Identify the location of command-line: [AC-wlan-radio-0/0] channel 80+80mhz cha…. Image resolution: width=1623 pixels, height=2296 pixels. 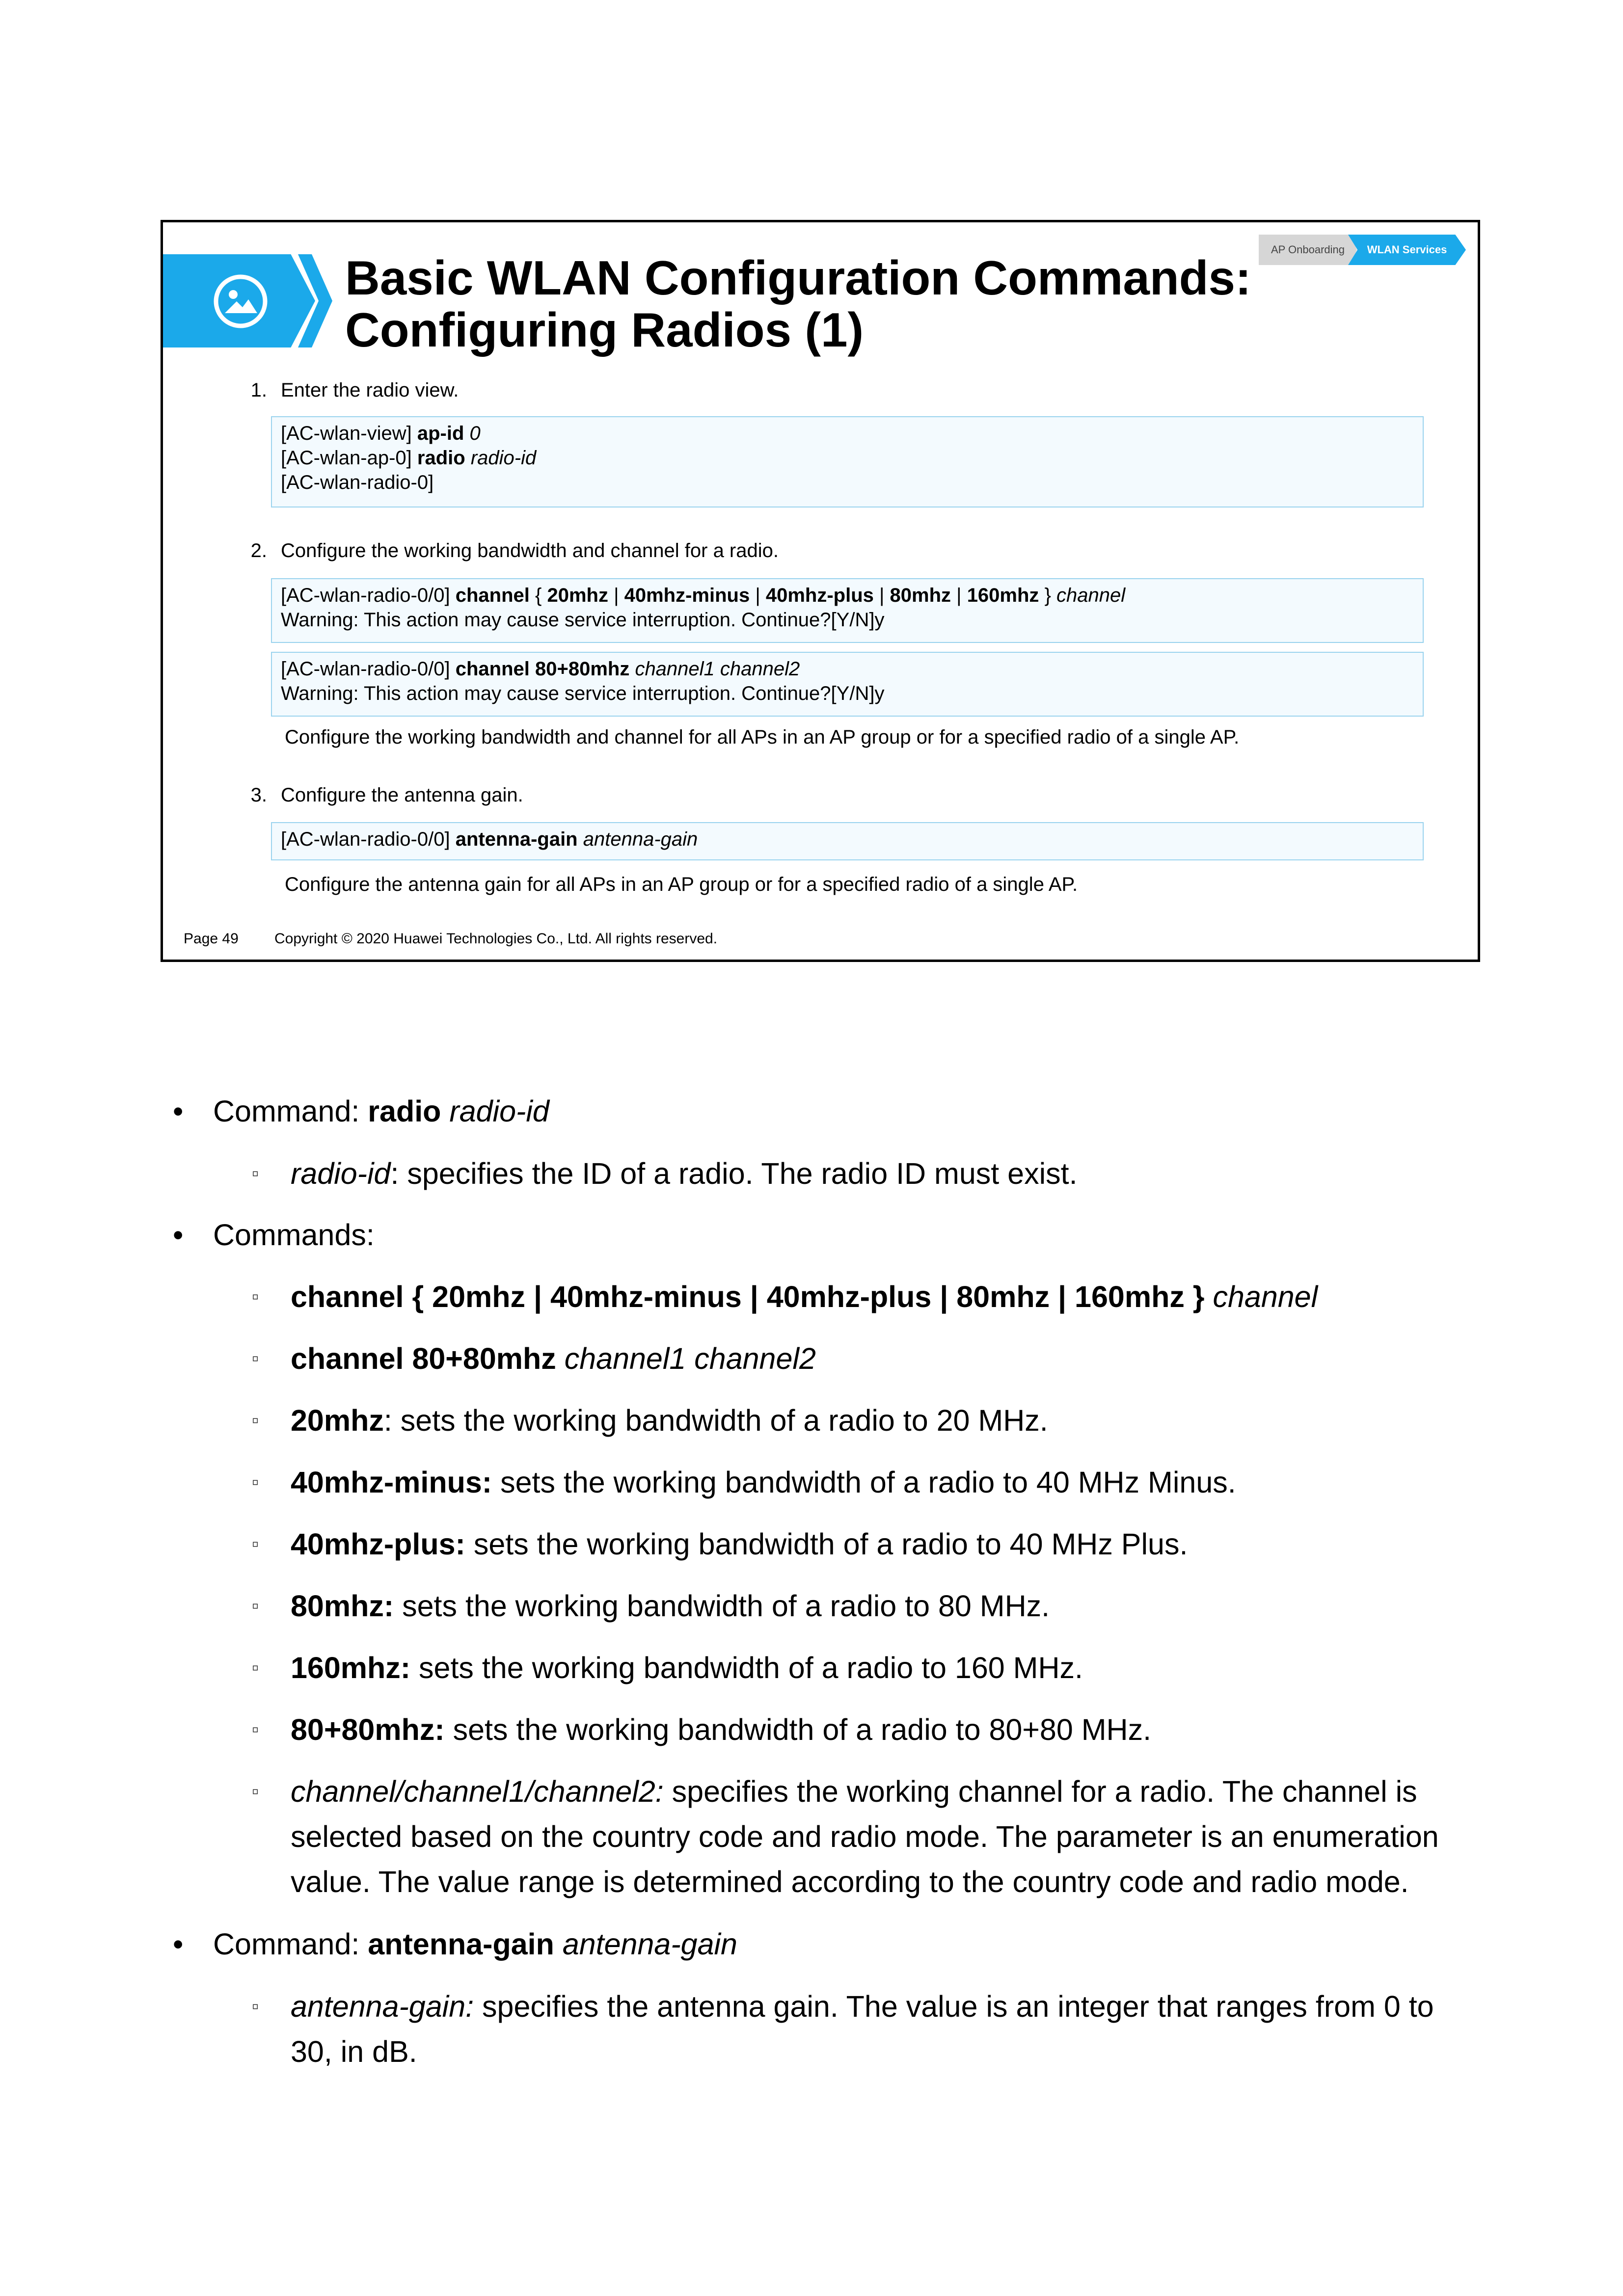
(541, 669).